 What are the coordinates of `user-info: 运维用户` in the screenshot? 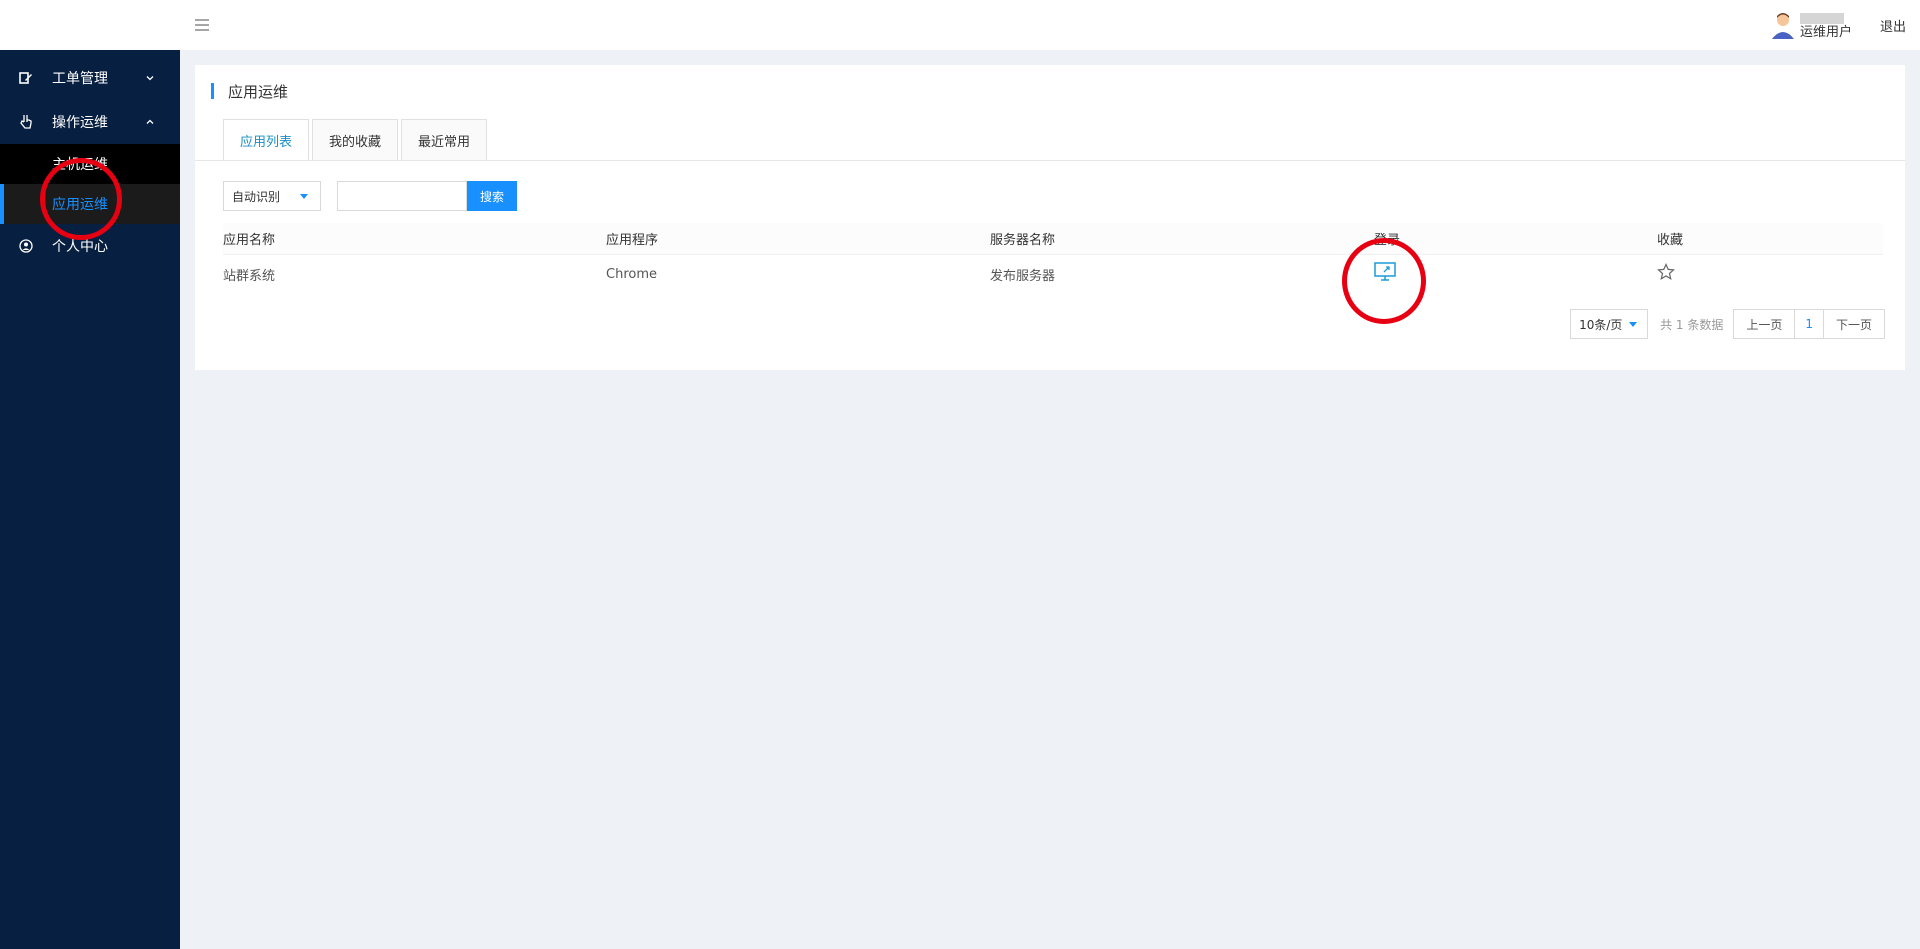 It's located at (1811, 26).